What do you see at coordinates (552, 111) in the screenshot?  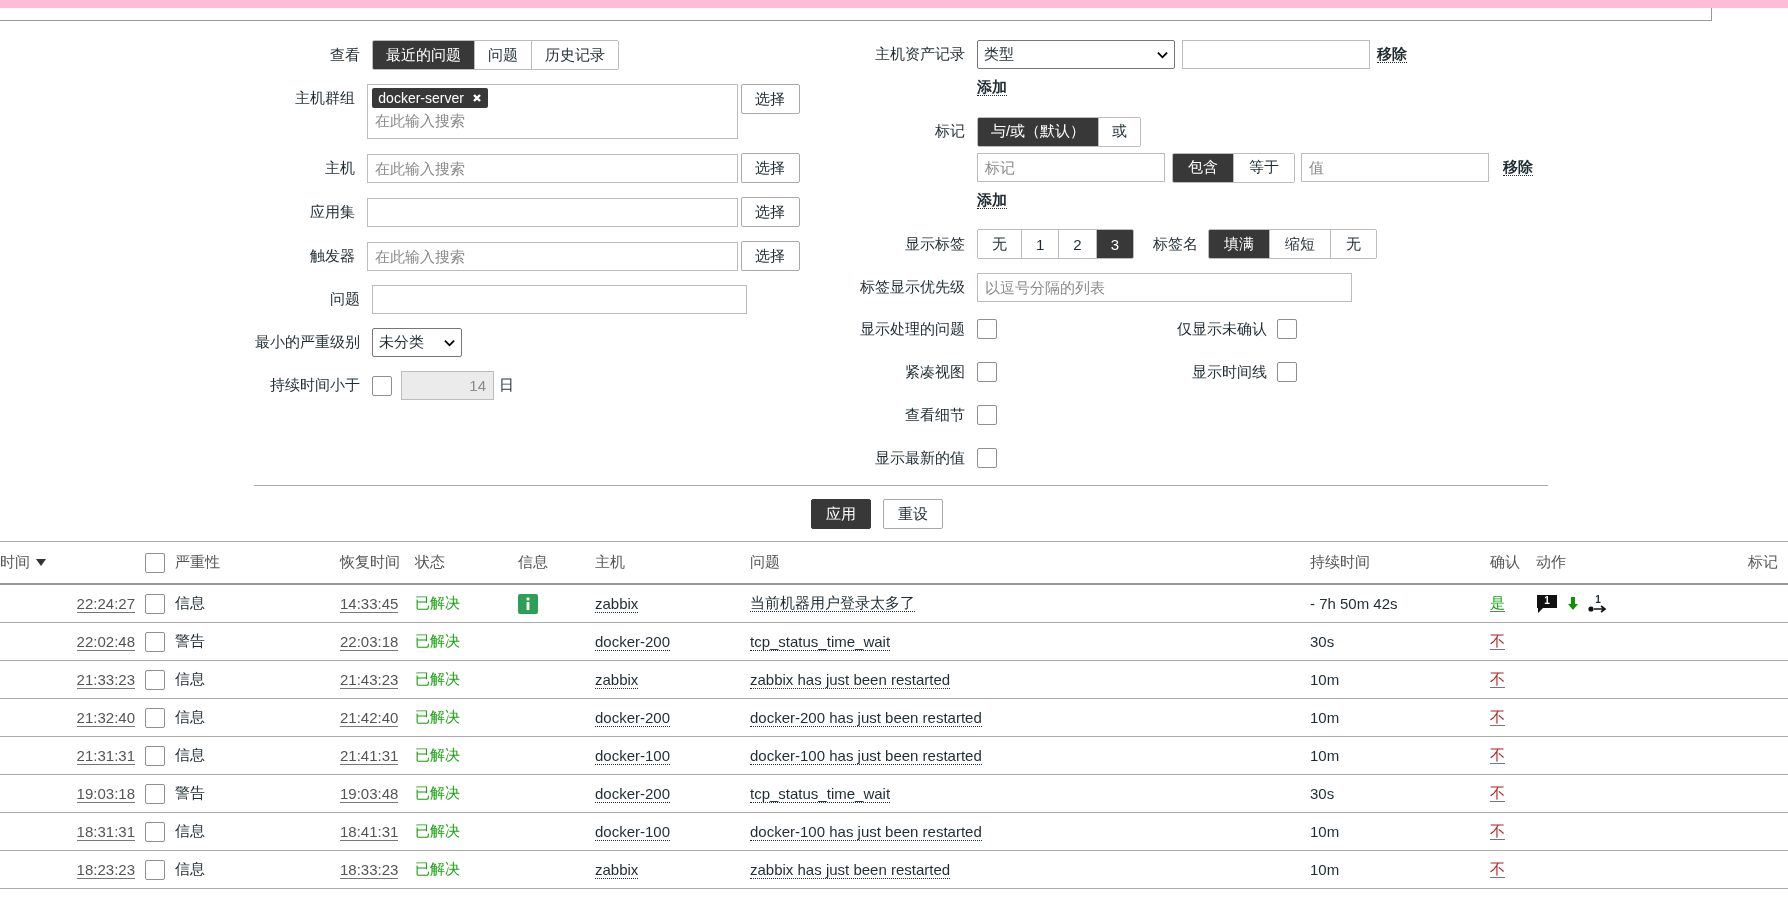 I see `host-group-field: docker-server 在此输入搜索` at bounding box center [552, 111].